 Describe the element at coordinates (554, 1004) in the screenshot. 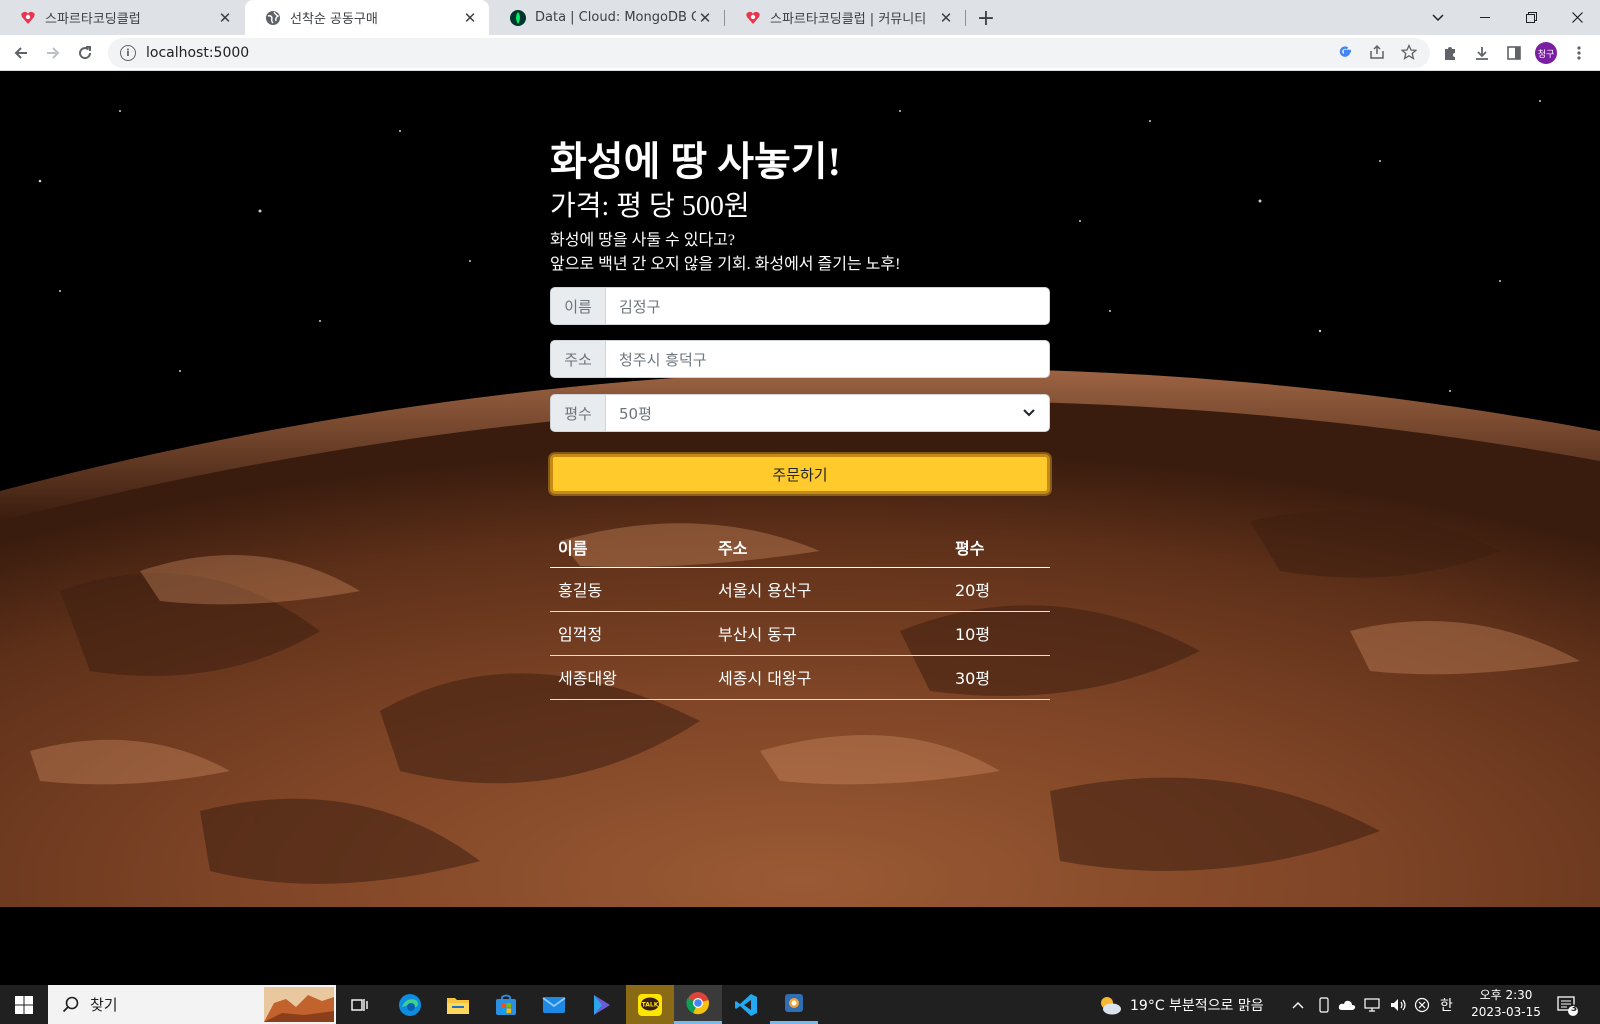

I see `mail-icon` at that location.